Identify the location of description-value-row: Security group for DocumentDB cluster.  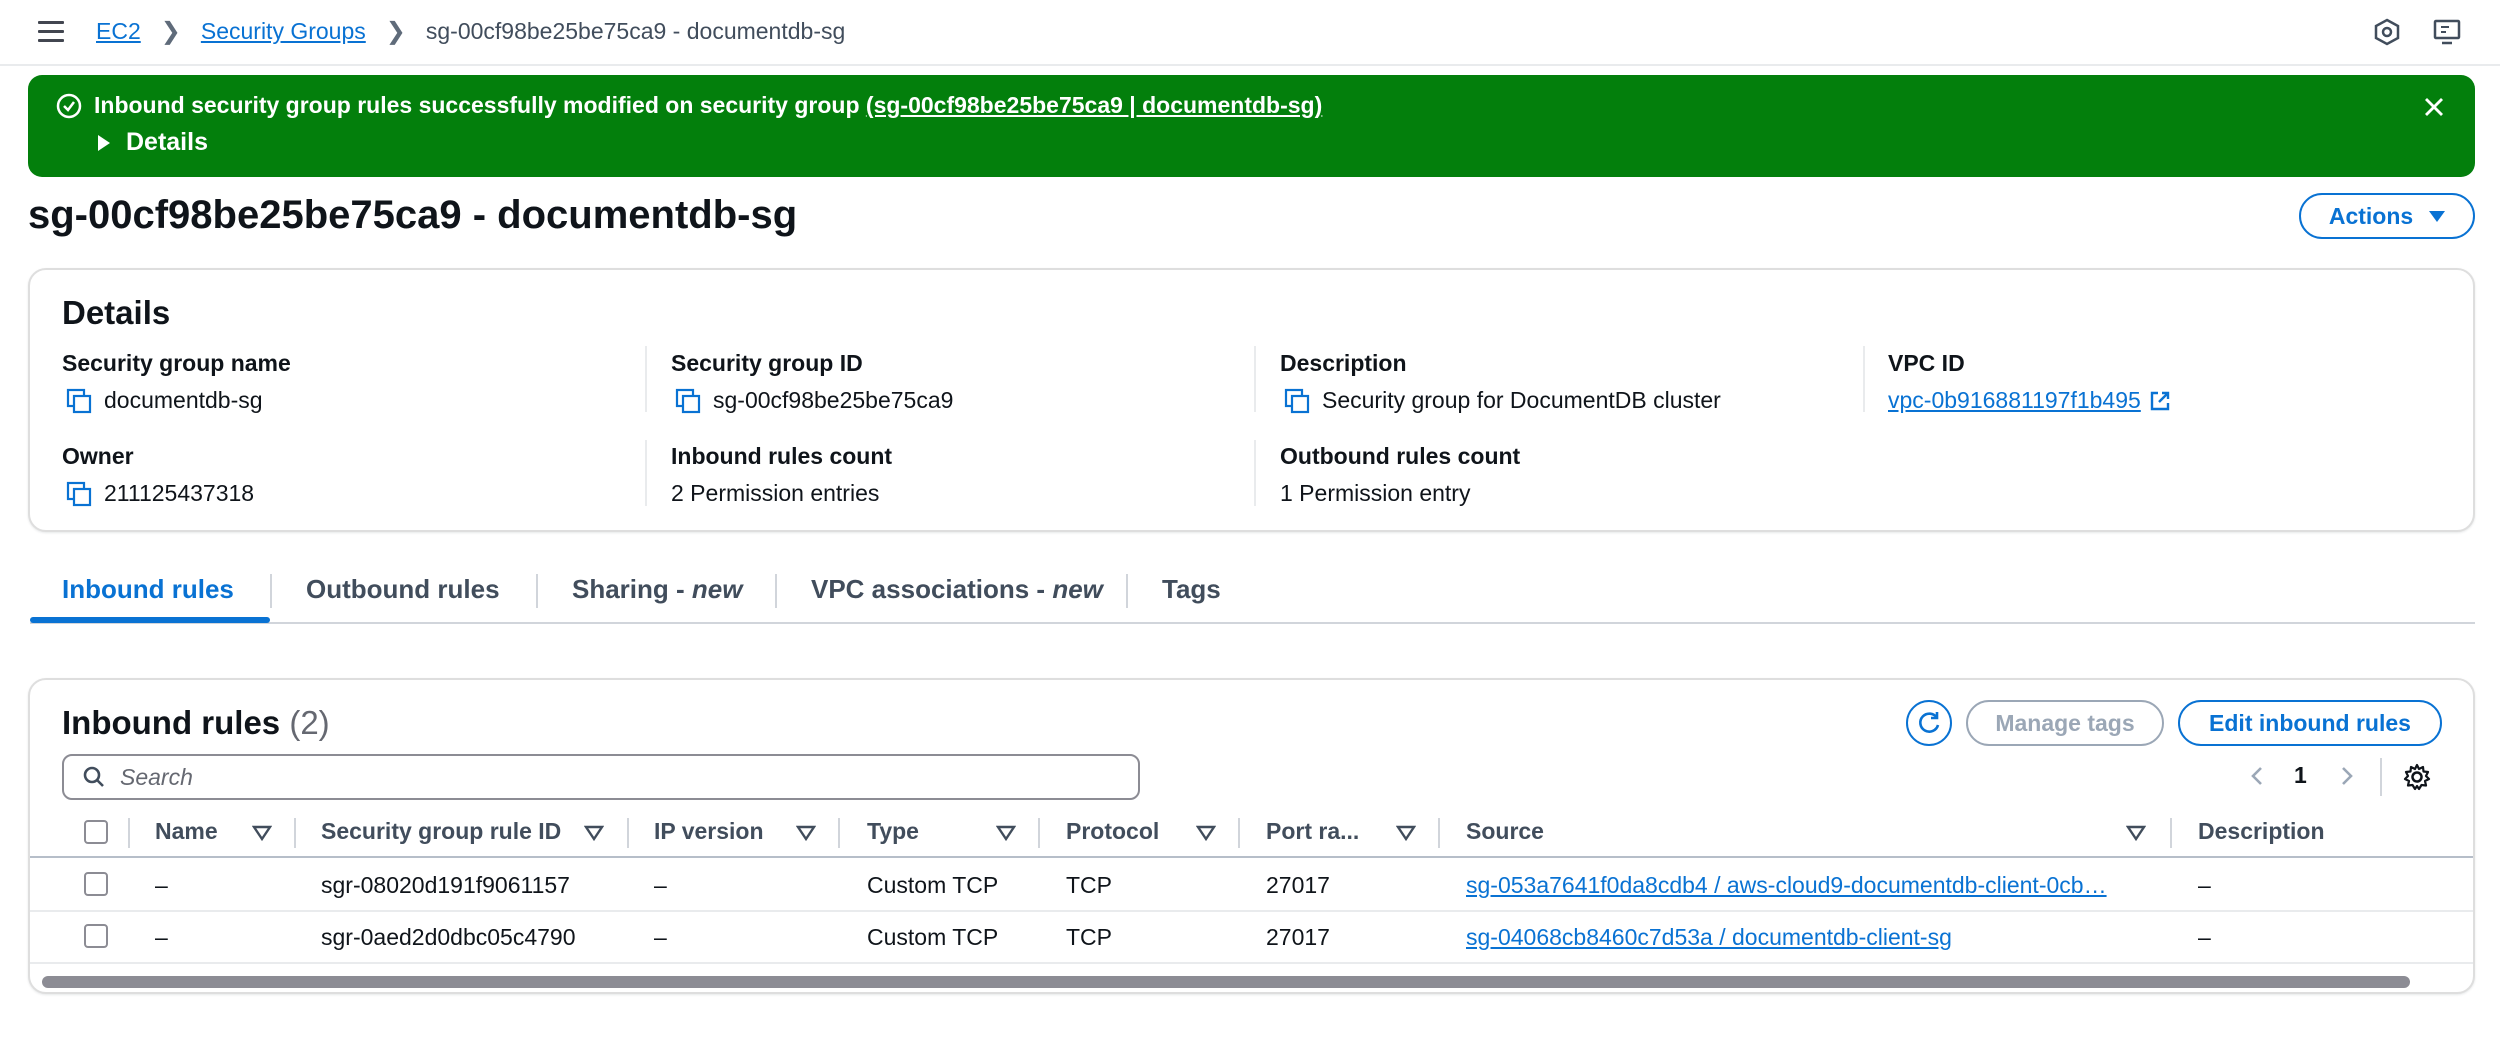
(1500, 400).